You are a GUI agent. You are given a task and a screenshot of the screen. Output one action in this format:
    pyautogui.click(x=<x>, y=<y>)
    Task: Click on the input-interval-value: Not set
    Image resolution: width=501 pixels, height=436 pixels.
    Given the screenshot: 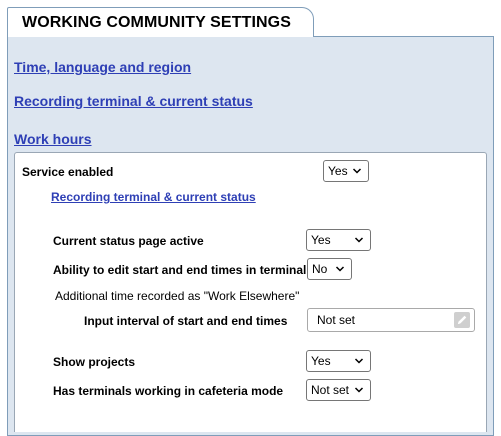 What is the action you would take?
    pyautogui.click(x=336, y=320)
    